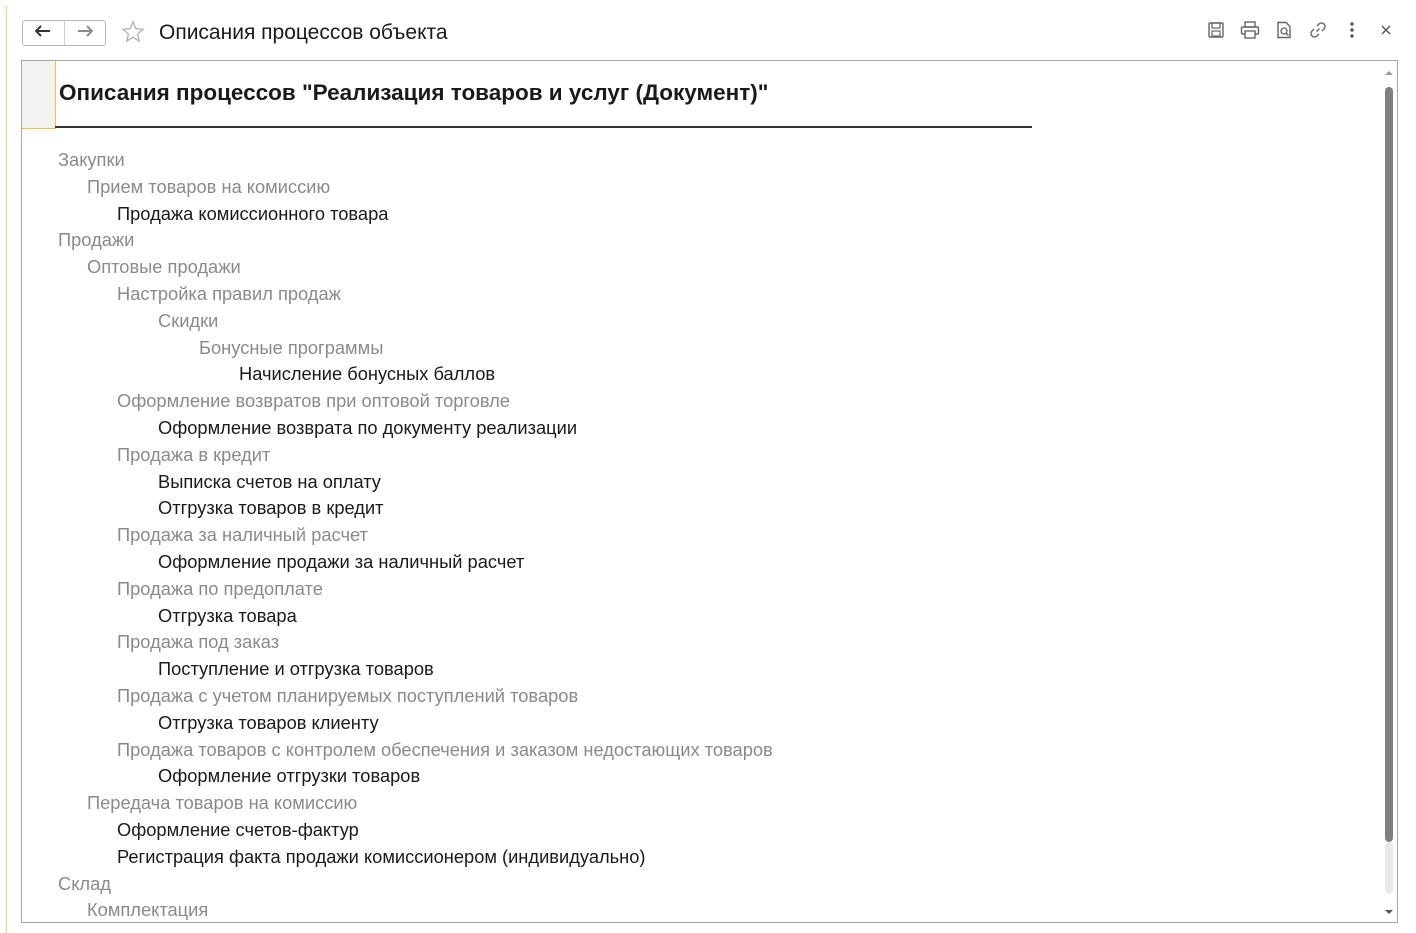 The width and height of the screenshot is (1416, 933). I want to click on process-item: Оформление отгрузки товаров, so click(289, 776).